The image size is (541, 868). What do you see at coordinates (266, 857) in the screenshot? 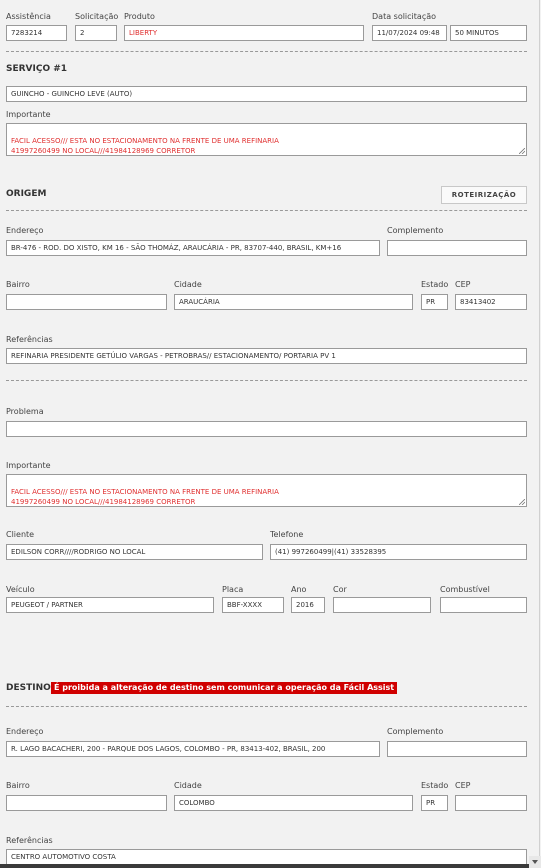
I see `destino-referencias-field: CENTRO AUTOMOTIVO COSTA` at bounding box center [266, 857].